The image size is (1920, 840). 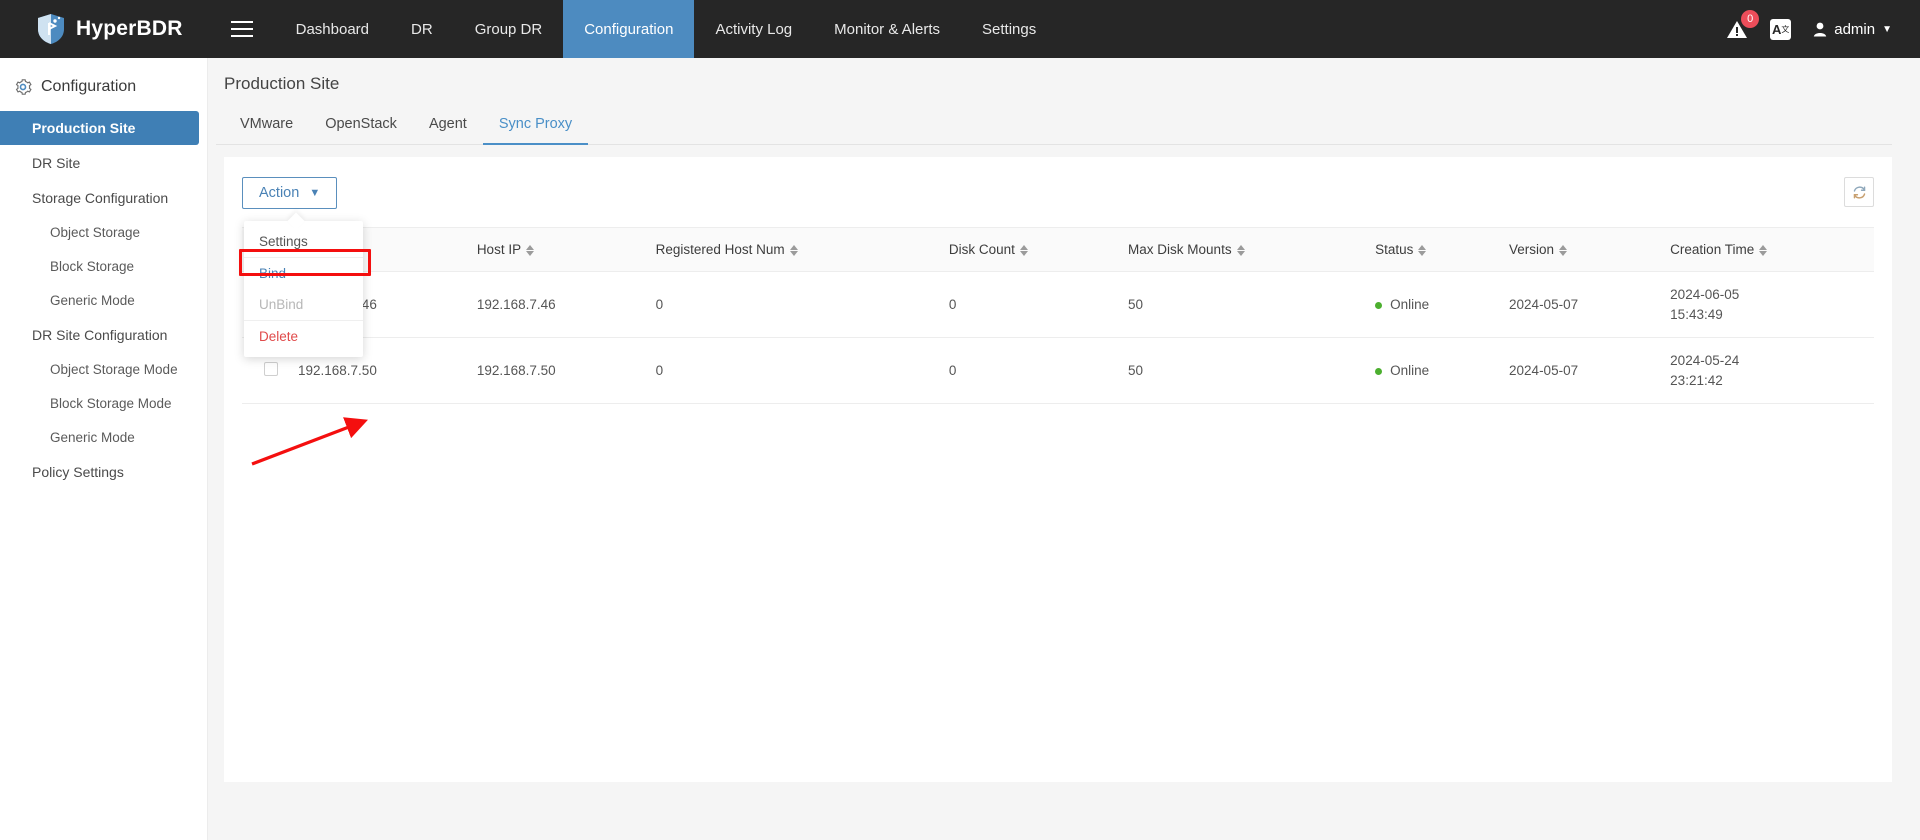 What do you see at coordinates (279, 336) in the screenshot?
I see `dropdown-item-label: Delete` at bounding box center [279, 336].